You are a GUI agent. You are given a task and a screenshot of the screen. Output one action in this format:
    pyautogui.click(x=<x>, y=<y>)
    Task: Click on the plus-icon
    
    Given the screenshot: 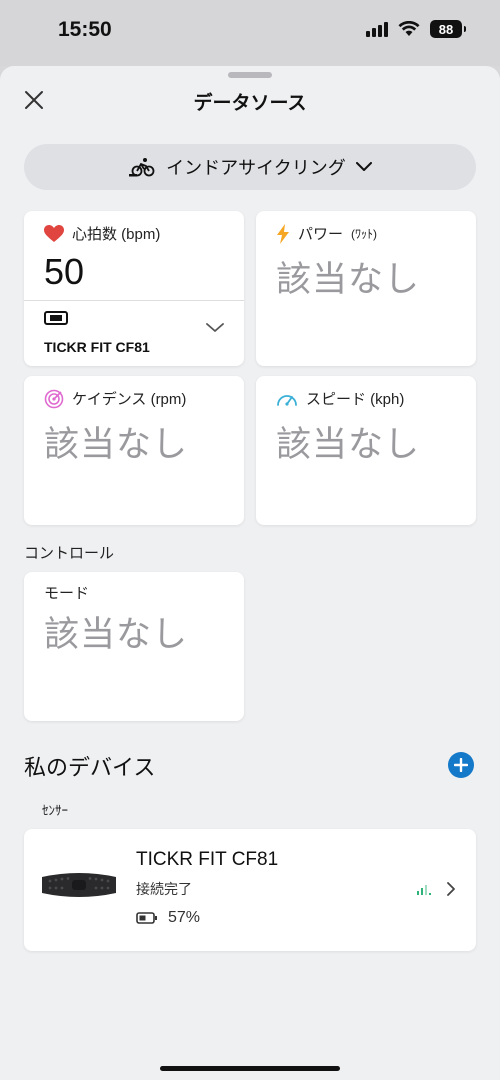 What is the action you would take?
    pyautogui.click(x=461, y=765)
    